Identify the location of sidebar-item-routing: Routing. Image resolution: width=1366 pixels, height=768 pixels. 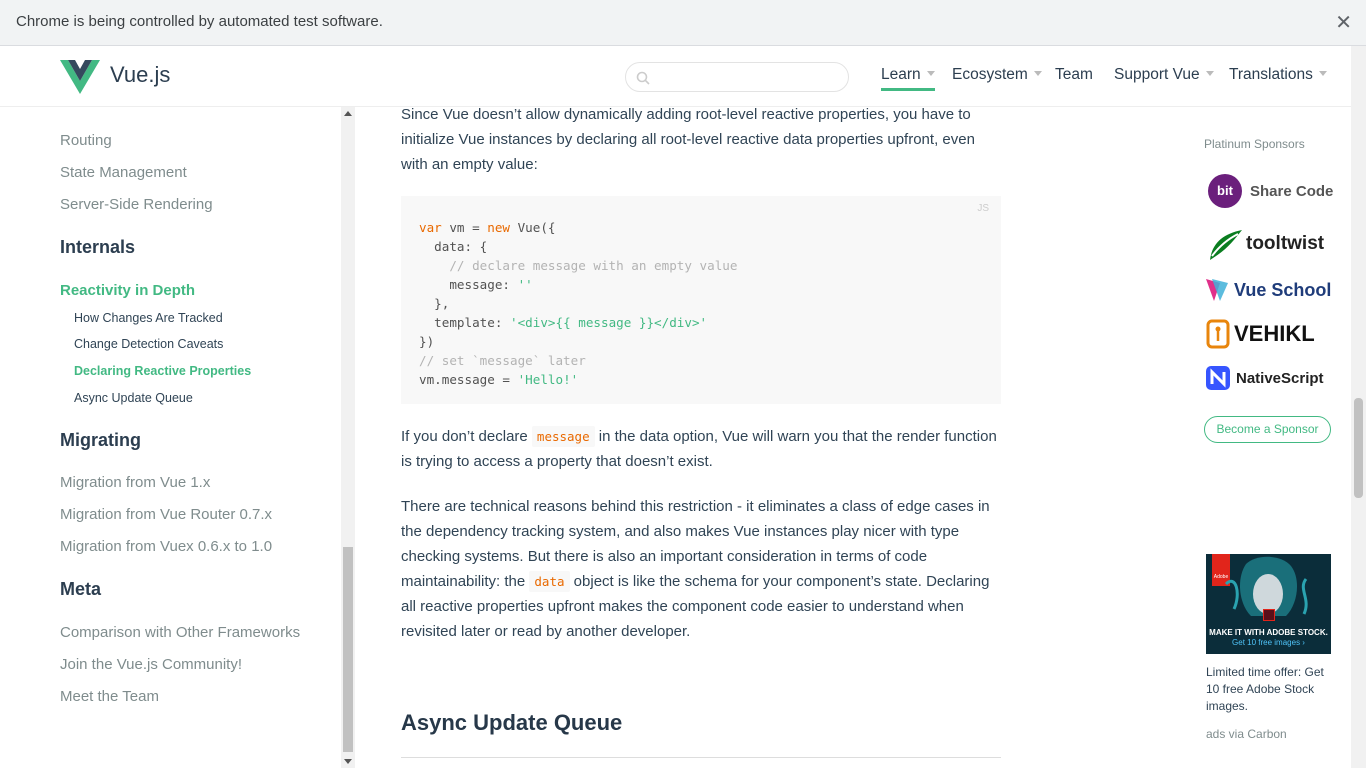
(86, 140).